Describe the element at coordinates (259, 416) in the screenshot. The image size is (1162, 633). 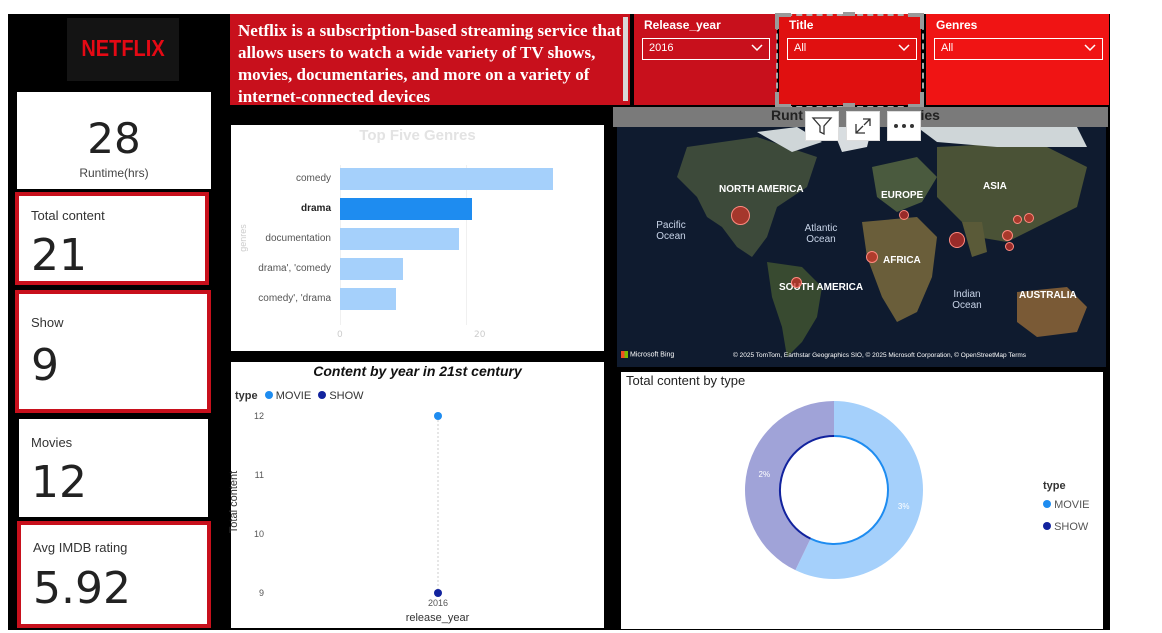
I see `y-tick: 12` at that location.